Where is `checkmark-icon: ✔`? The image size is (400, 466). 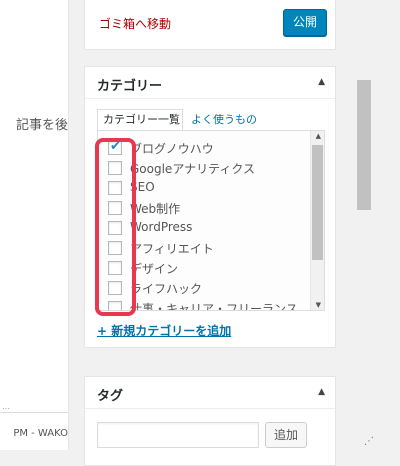
checkmark-icon: ✔ is located at coordinates (115, 146).